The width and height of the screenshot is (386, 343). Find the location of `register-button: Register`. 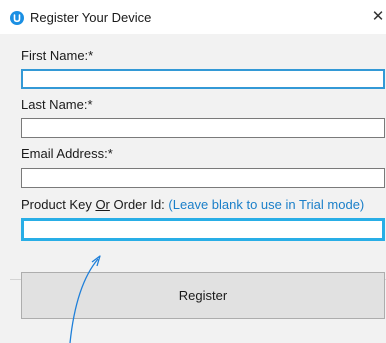

register-button: Register is located at coordinates (203, 295).